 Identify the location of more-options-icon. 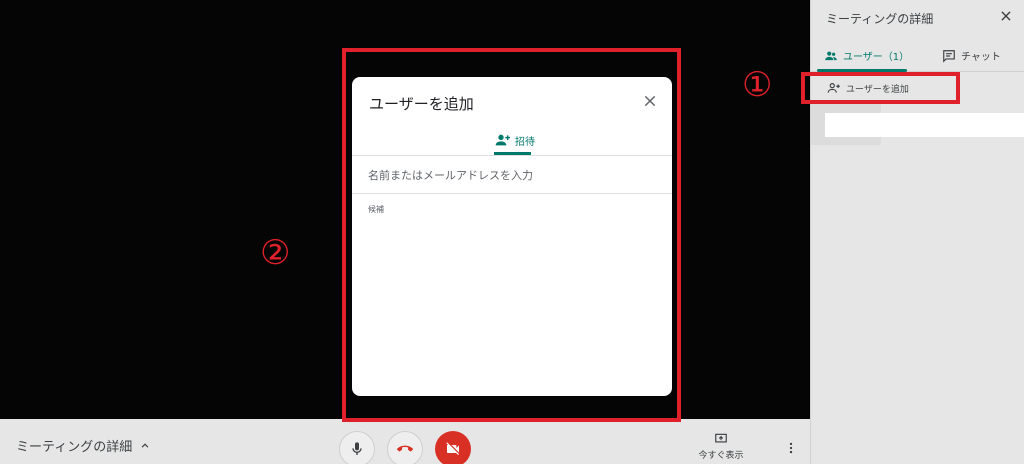
(791, 448).